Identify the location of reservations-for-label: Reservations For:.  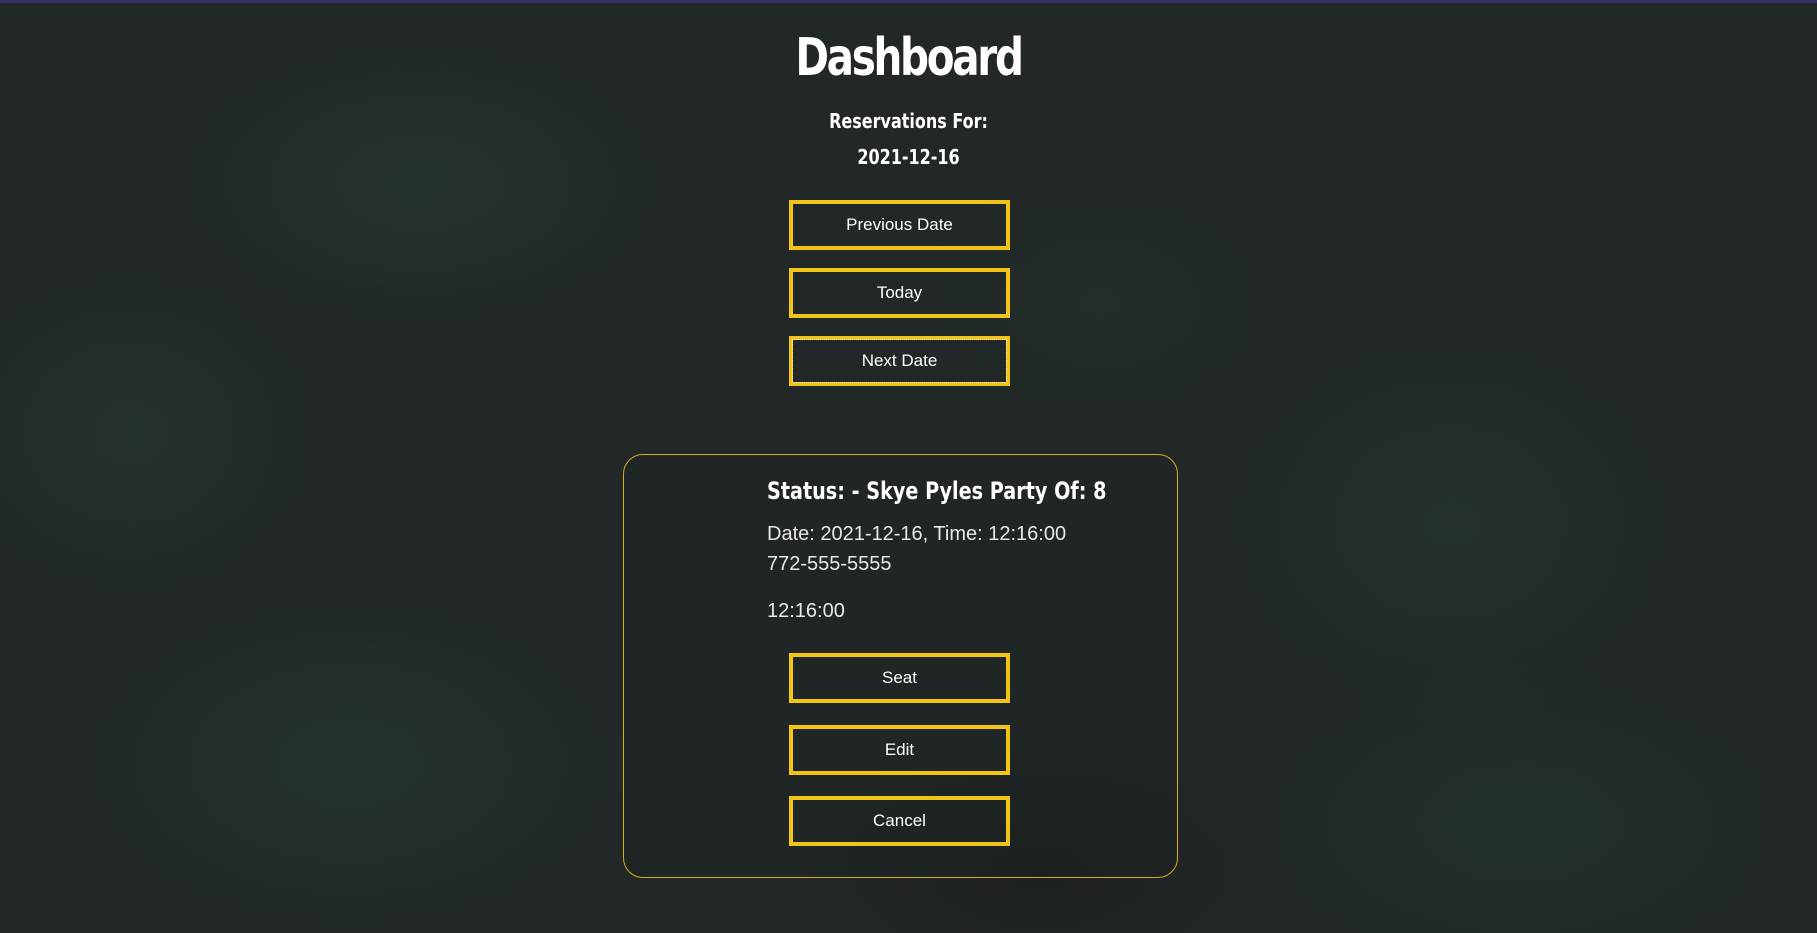
(908, 121).